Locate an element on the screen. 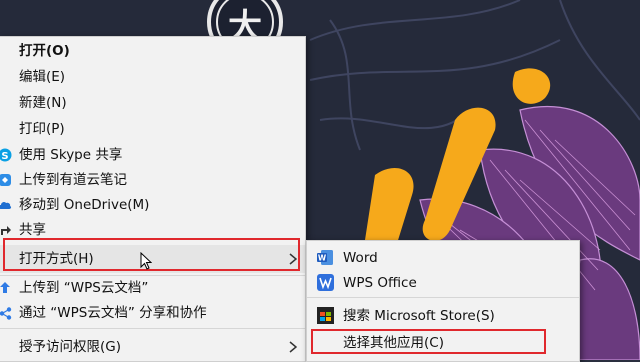  mouse-cursor-icon is located at coordinates (146, 261).